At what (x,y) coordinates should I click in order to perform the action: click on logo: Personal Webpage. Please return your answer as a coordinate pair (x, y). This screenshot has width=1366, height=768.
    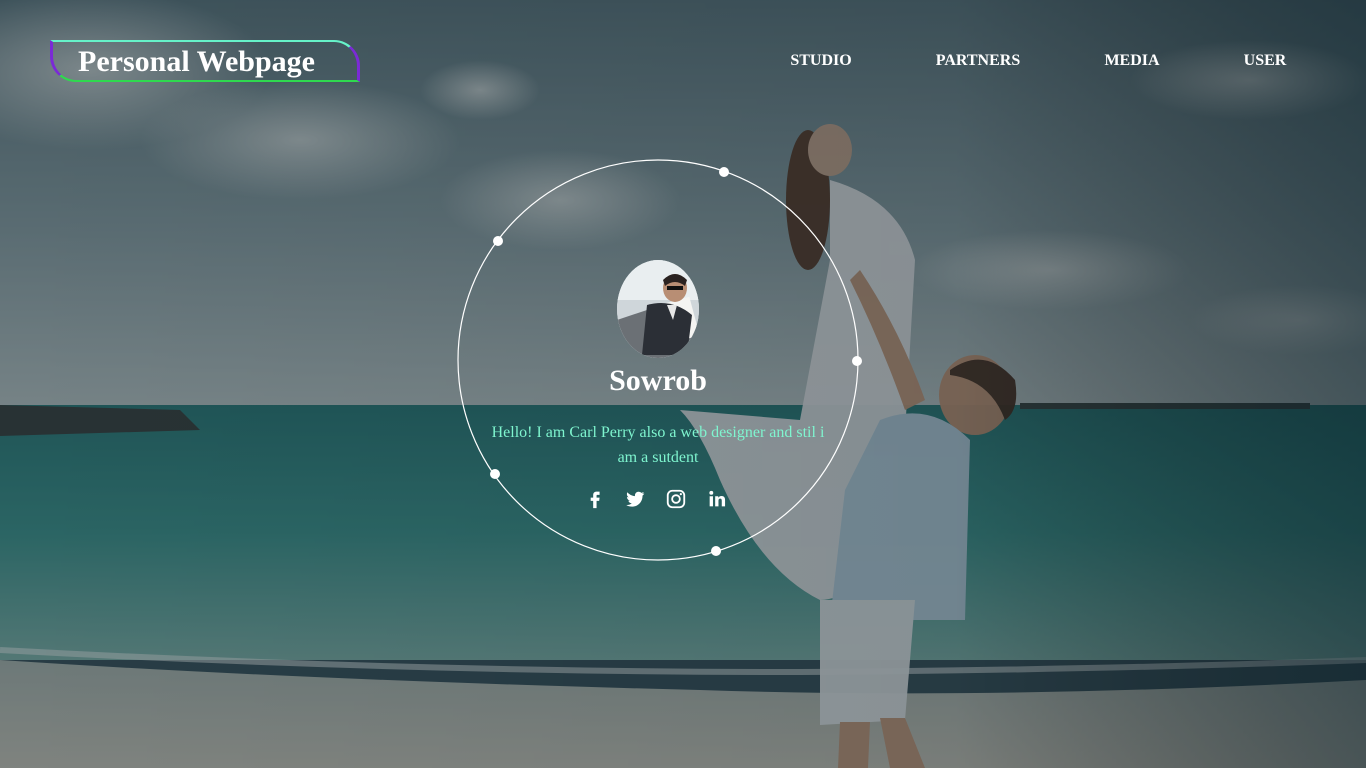
    Looking at the image, I should click on (205, 61).